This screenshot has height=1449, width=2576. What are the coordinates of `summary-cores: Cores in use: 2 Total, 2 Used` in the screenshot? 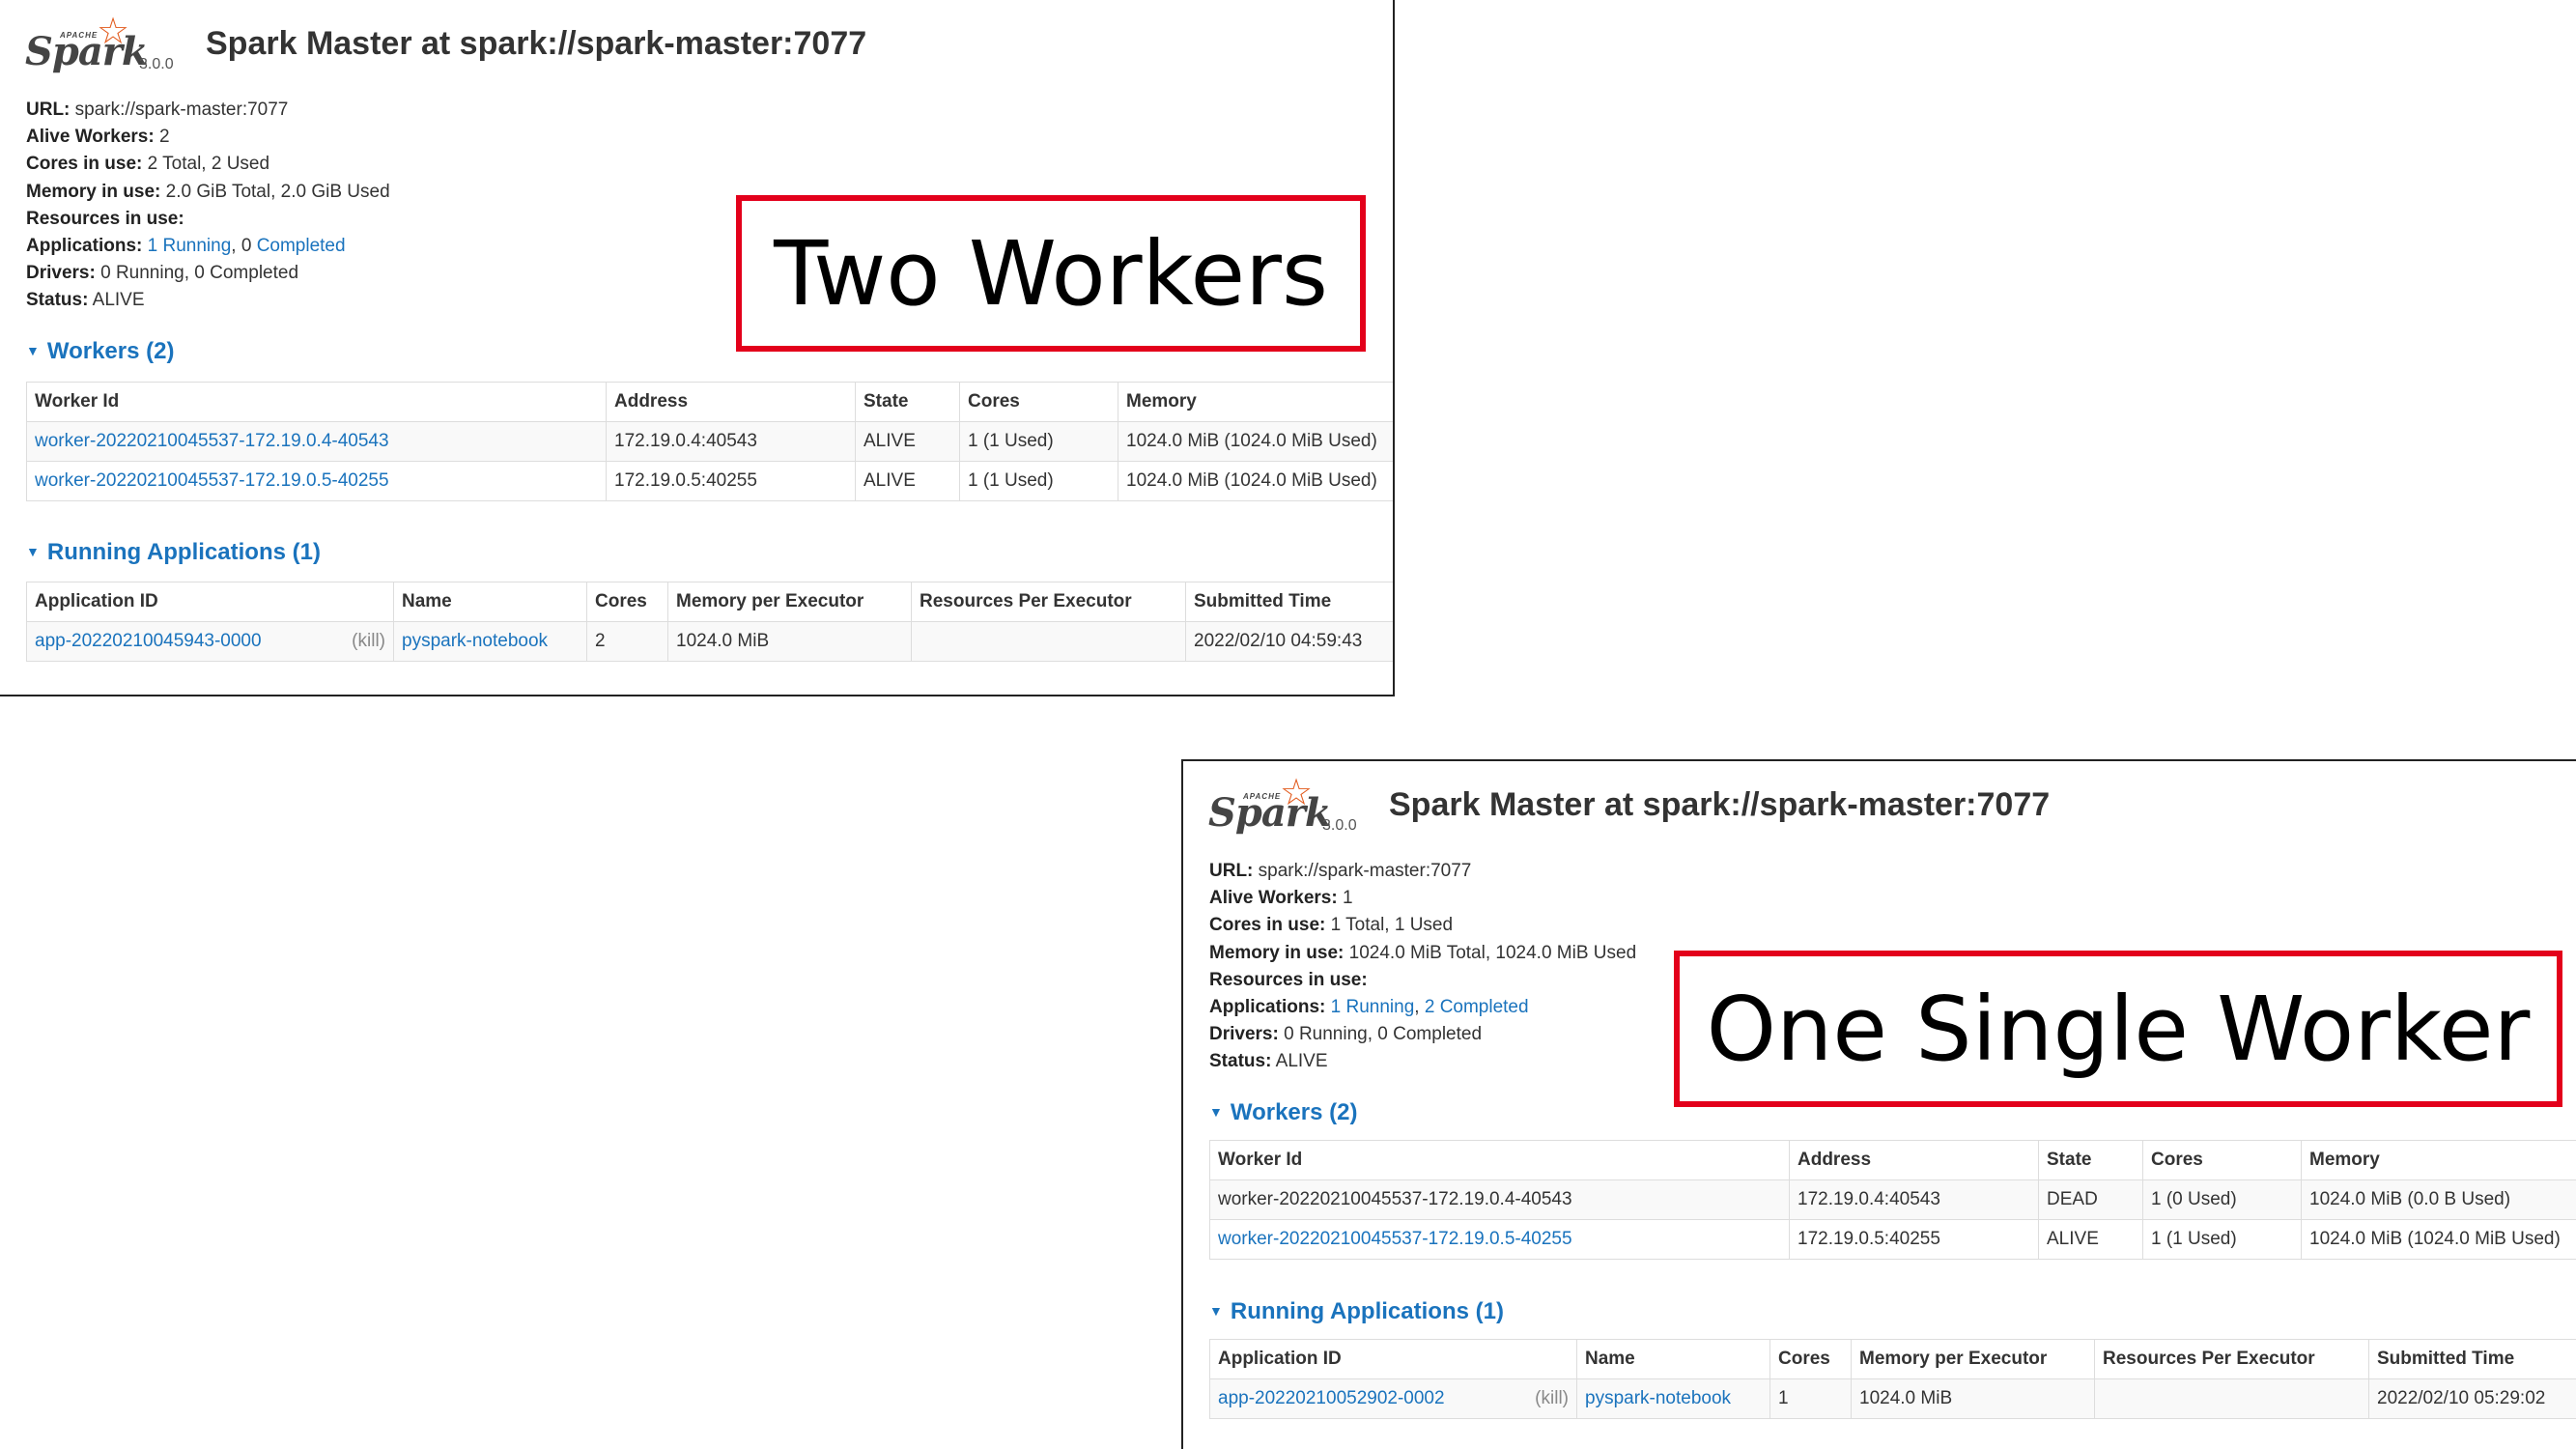 It's located at (148, 164).